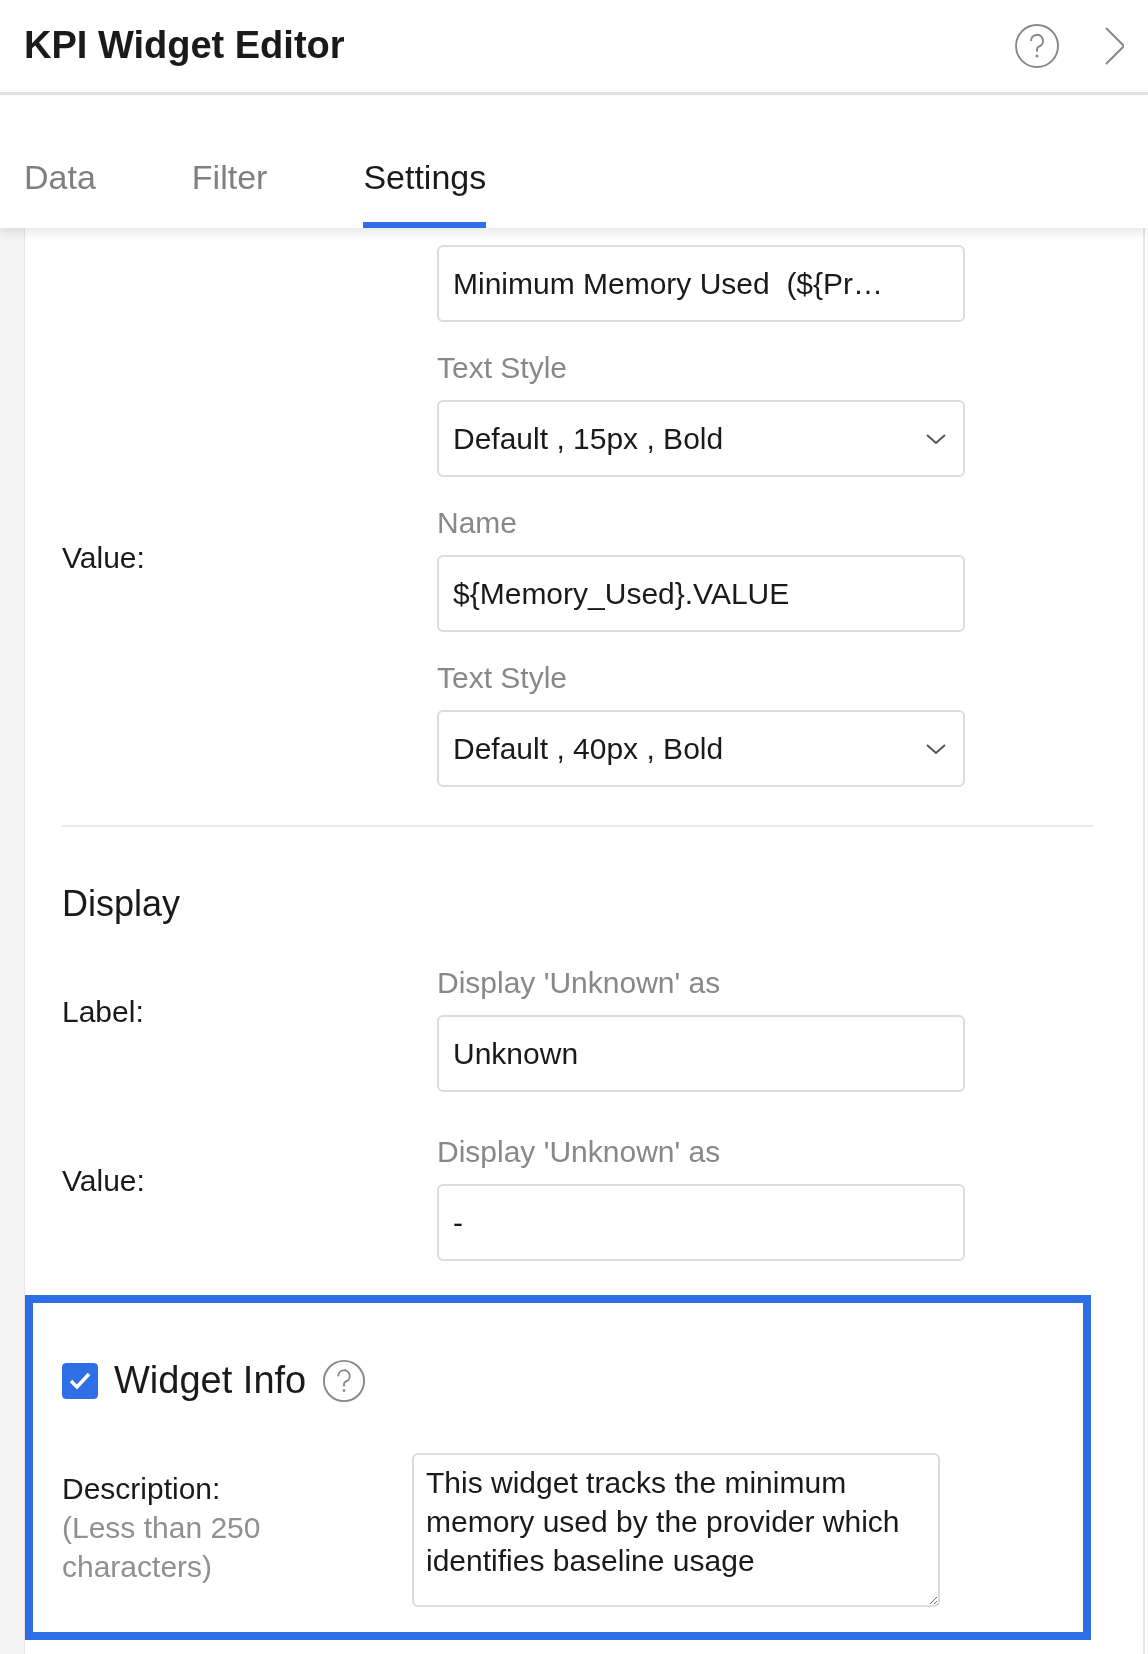 The width and height of the screenshot is (1148, 1654). What do you see at coordinates (676, 1530) in the screenshot?
I see `description-field: This widget tracks the minimum memory used by the provider which identifies baseline usage` at bounding box center [676, 1530].